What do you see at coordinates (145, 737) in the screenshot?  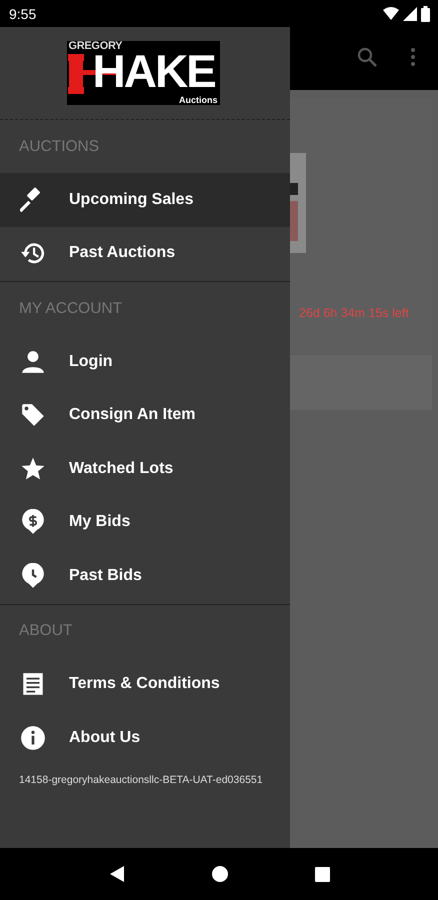 I see `drawer-item: About Us` at bounding box center [145, 737].